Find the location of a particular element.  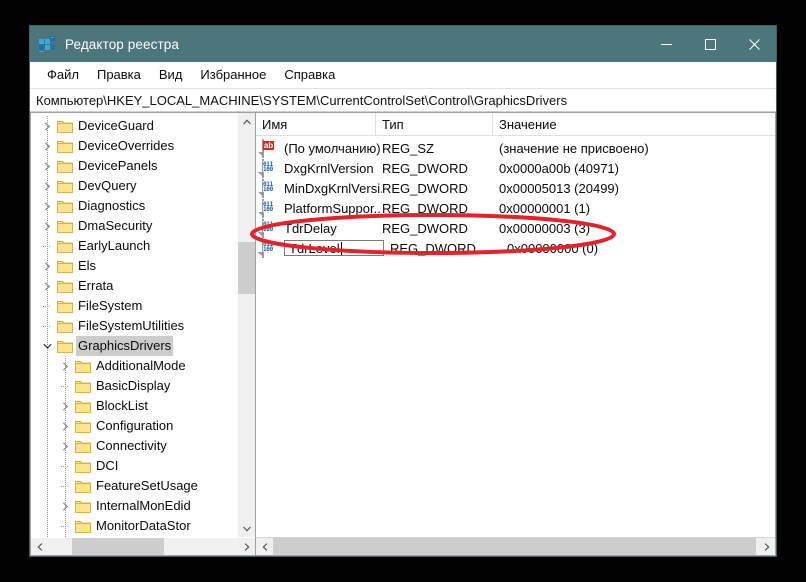

window-controls is located at coordinates (710, 44).